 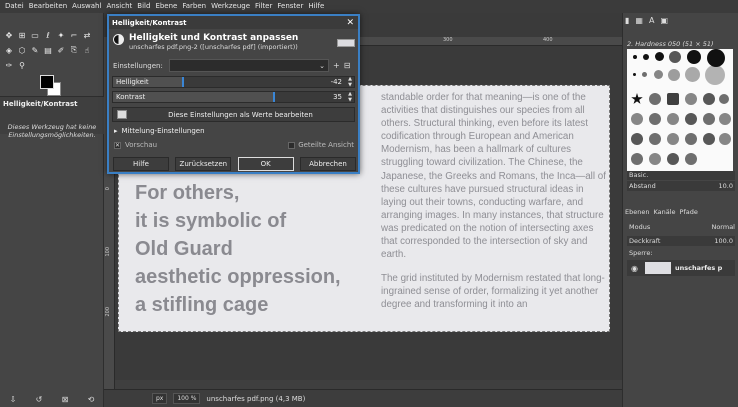 I want to click on mode-select: Normal, so click(x=723, y=227).